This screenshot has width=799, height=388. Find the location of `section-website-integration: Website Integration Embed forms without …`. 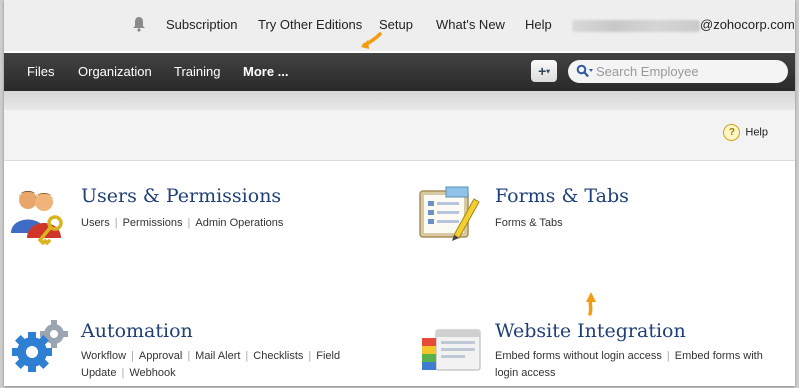

section-website-integration: Website Integration Embed forms without … is located at coordinates (640, 351).